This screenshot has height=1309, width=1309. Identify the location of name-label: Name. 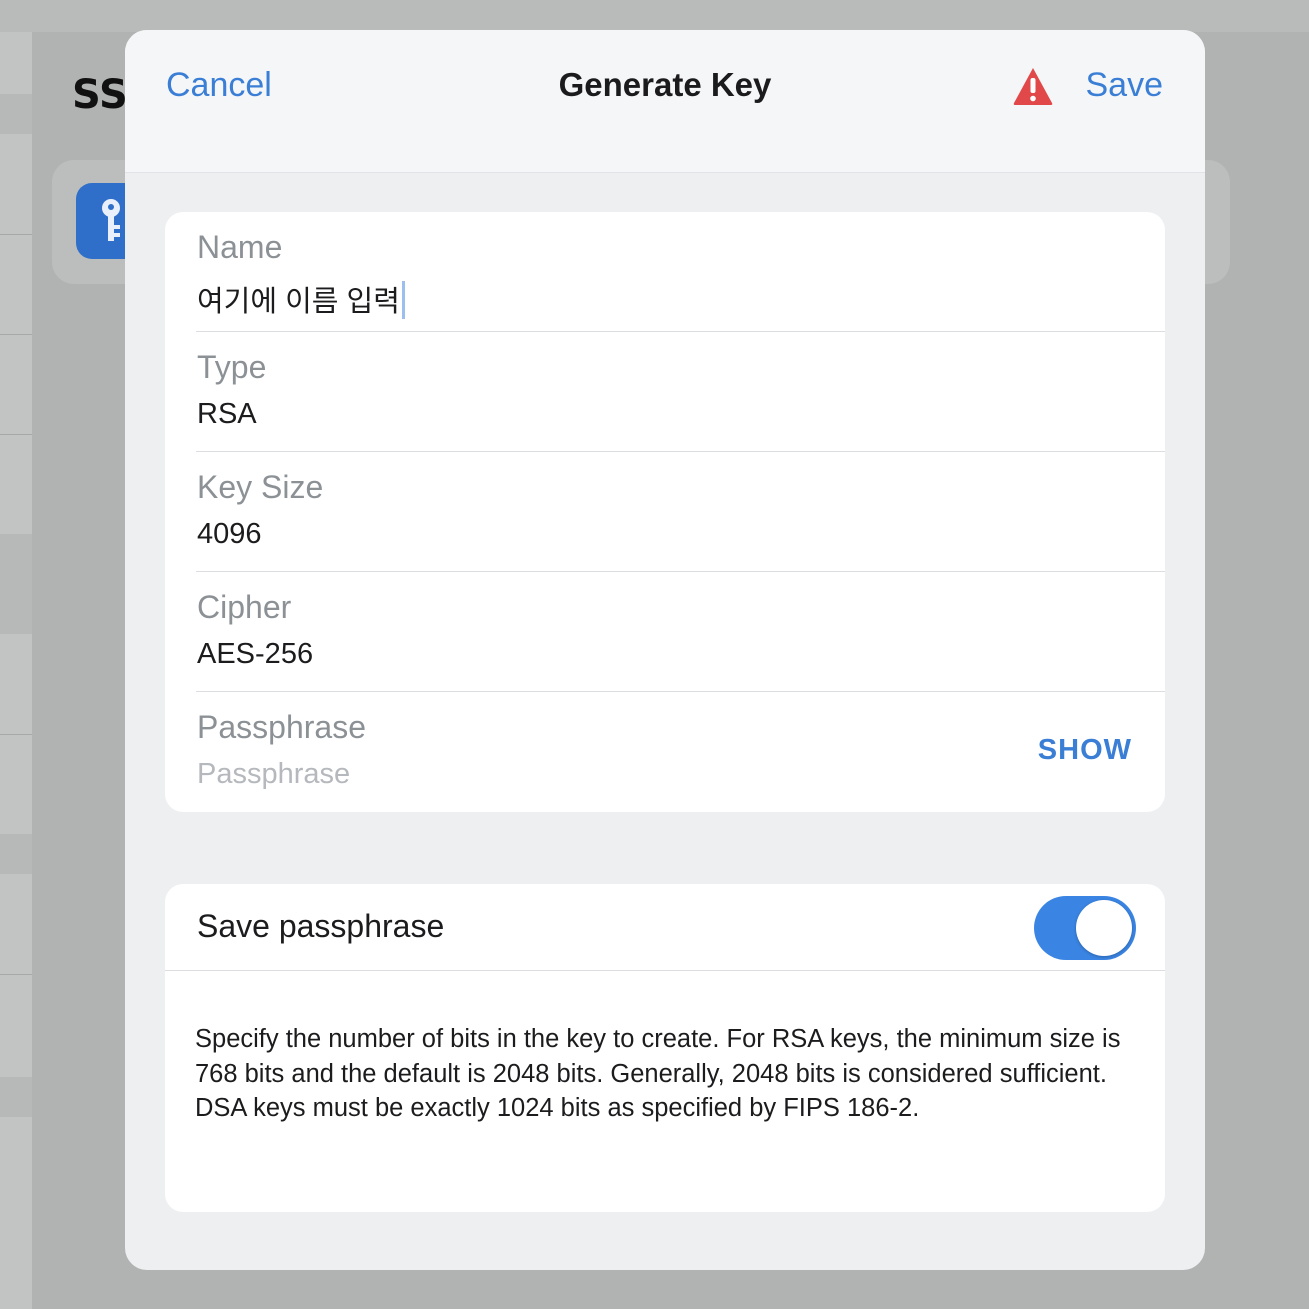
(240, 247).